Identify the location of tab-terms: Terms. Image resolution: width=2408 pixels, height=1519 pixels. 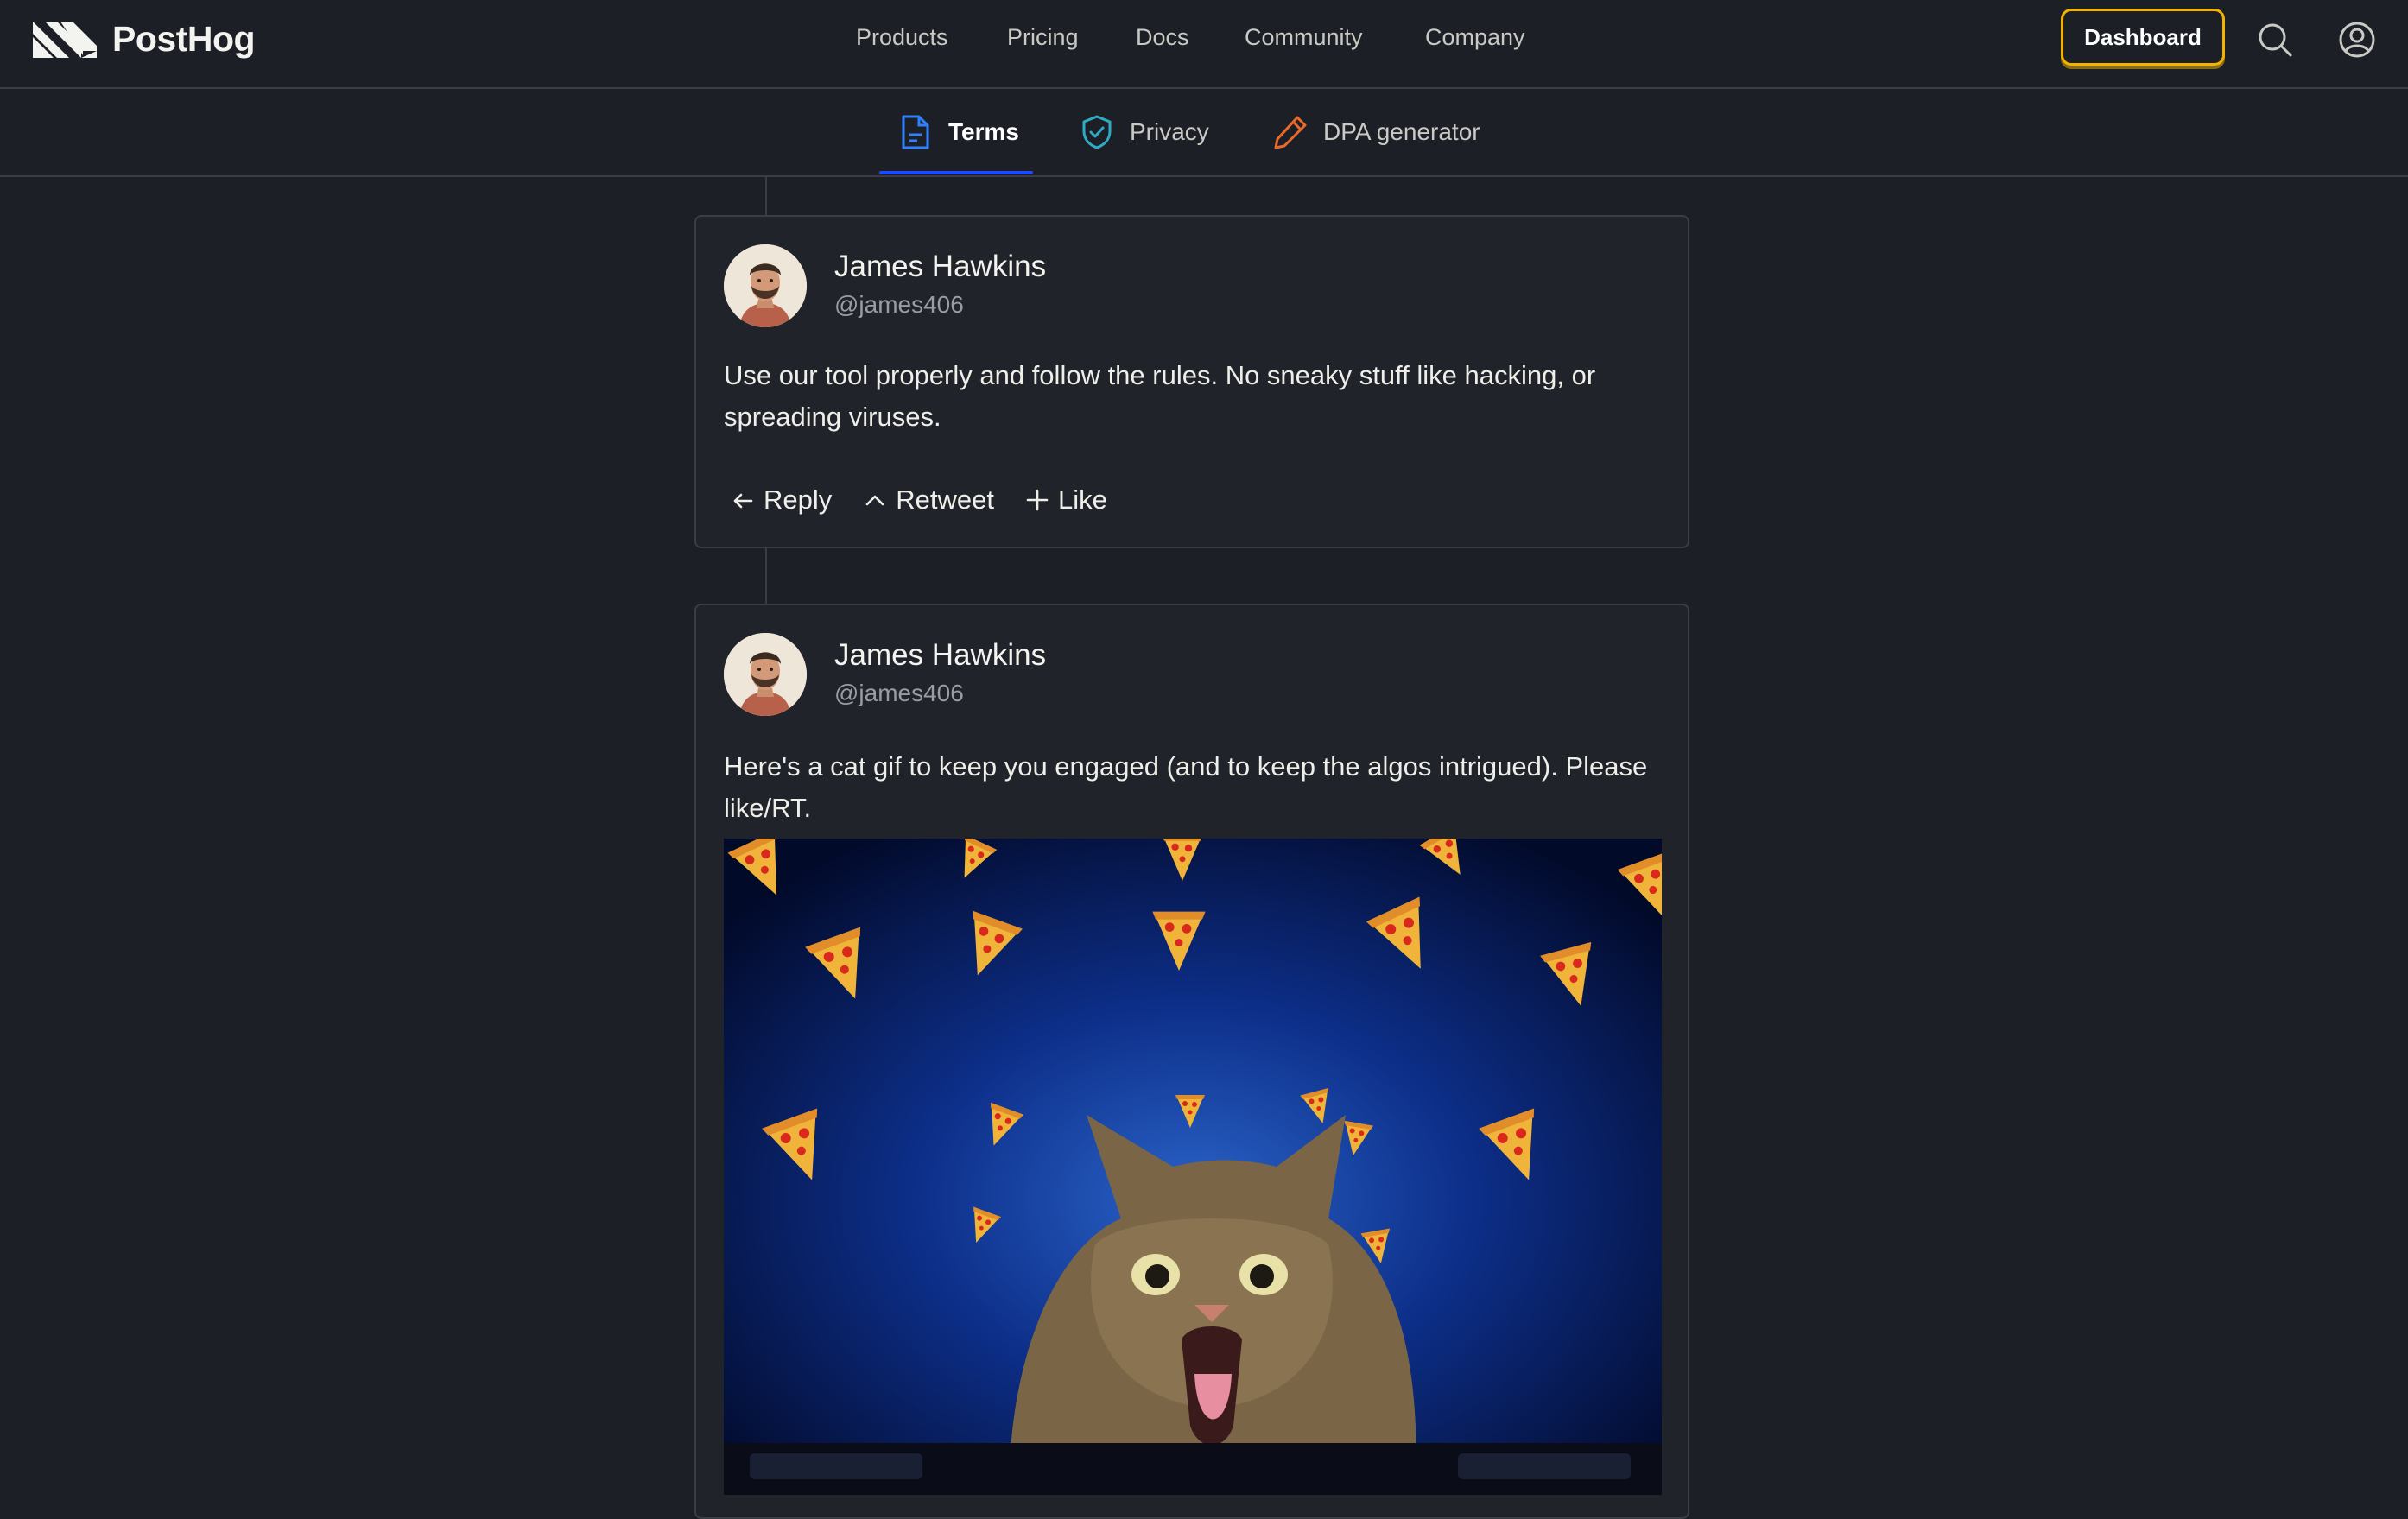
(958, 132).